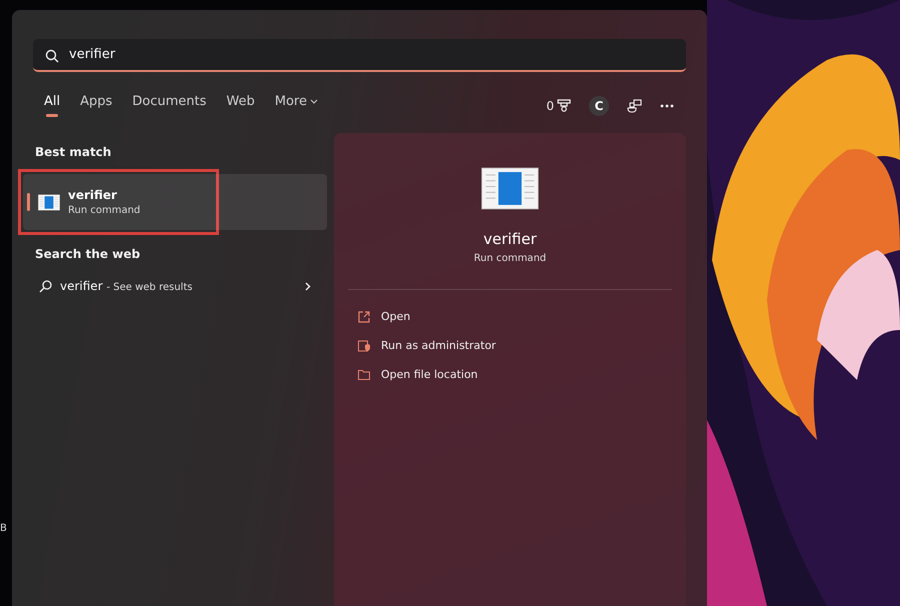 This screenshot has width=900, height=606. What do you see at coordinates (599, 106) in the screenshot?
I see `account-avatar: C` at bounding box center [599, 106].